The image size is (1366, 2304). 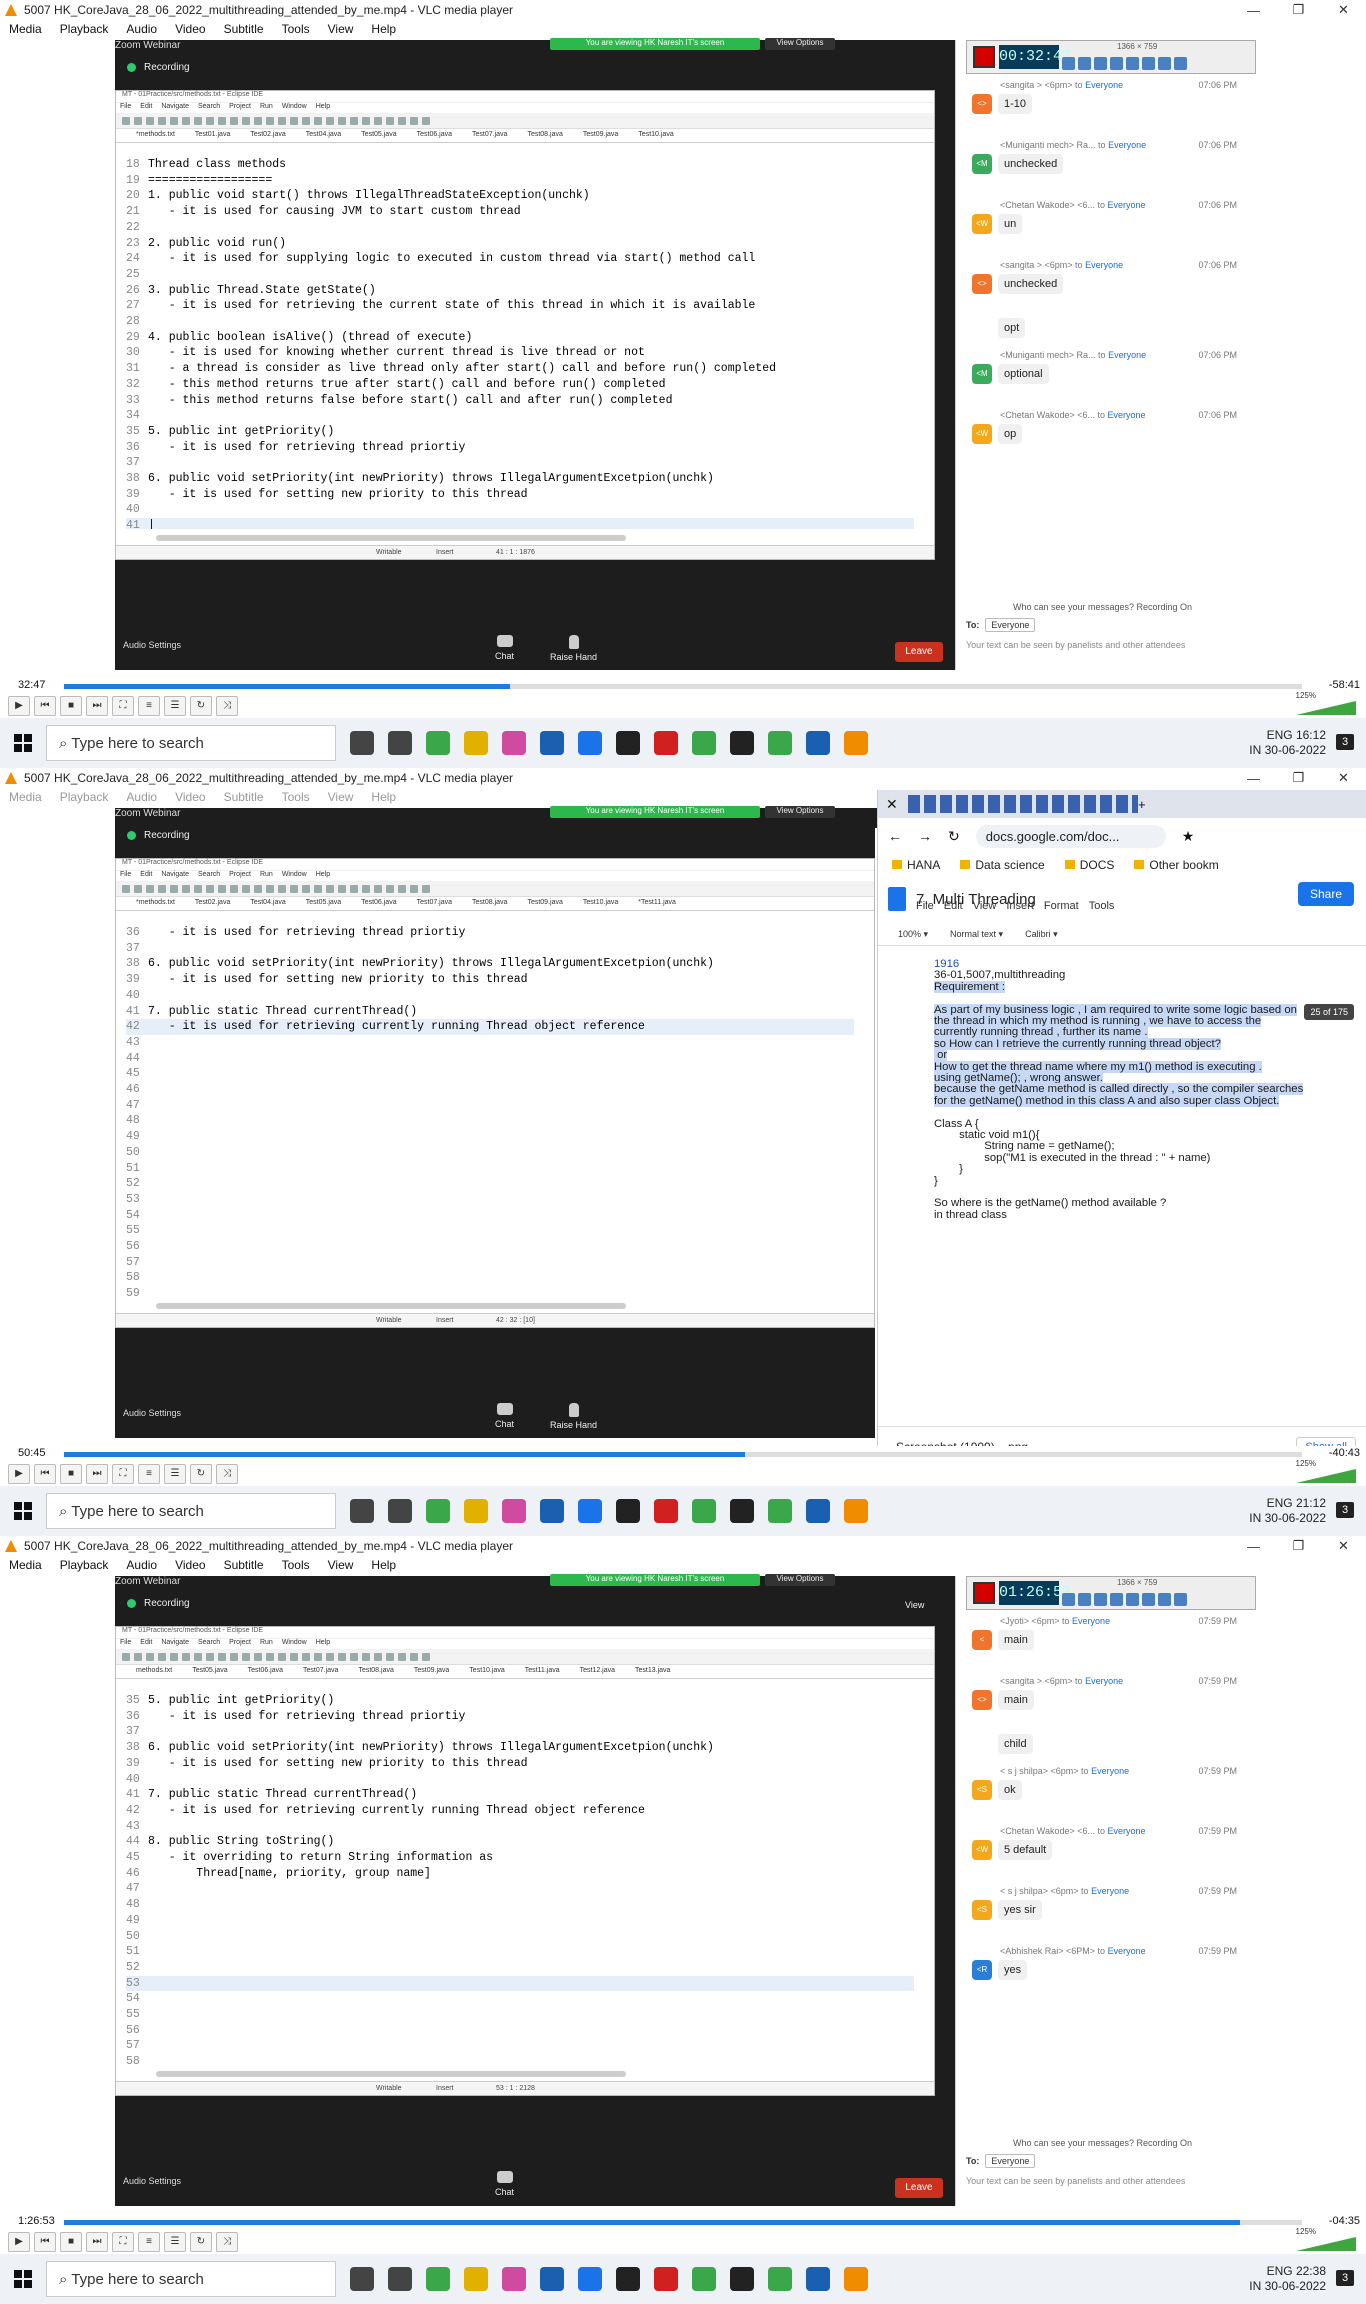 I want to click on new-tab-icon: +, so click(x=1142, y=804).